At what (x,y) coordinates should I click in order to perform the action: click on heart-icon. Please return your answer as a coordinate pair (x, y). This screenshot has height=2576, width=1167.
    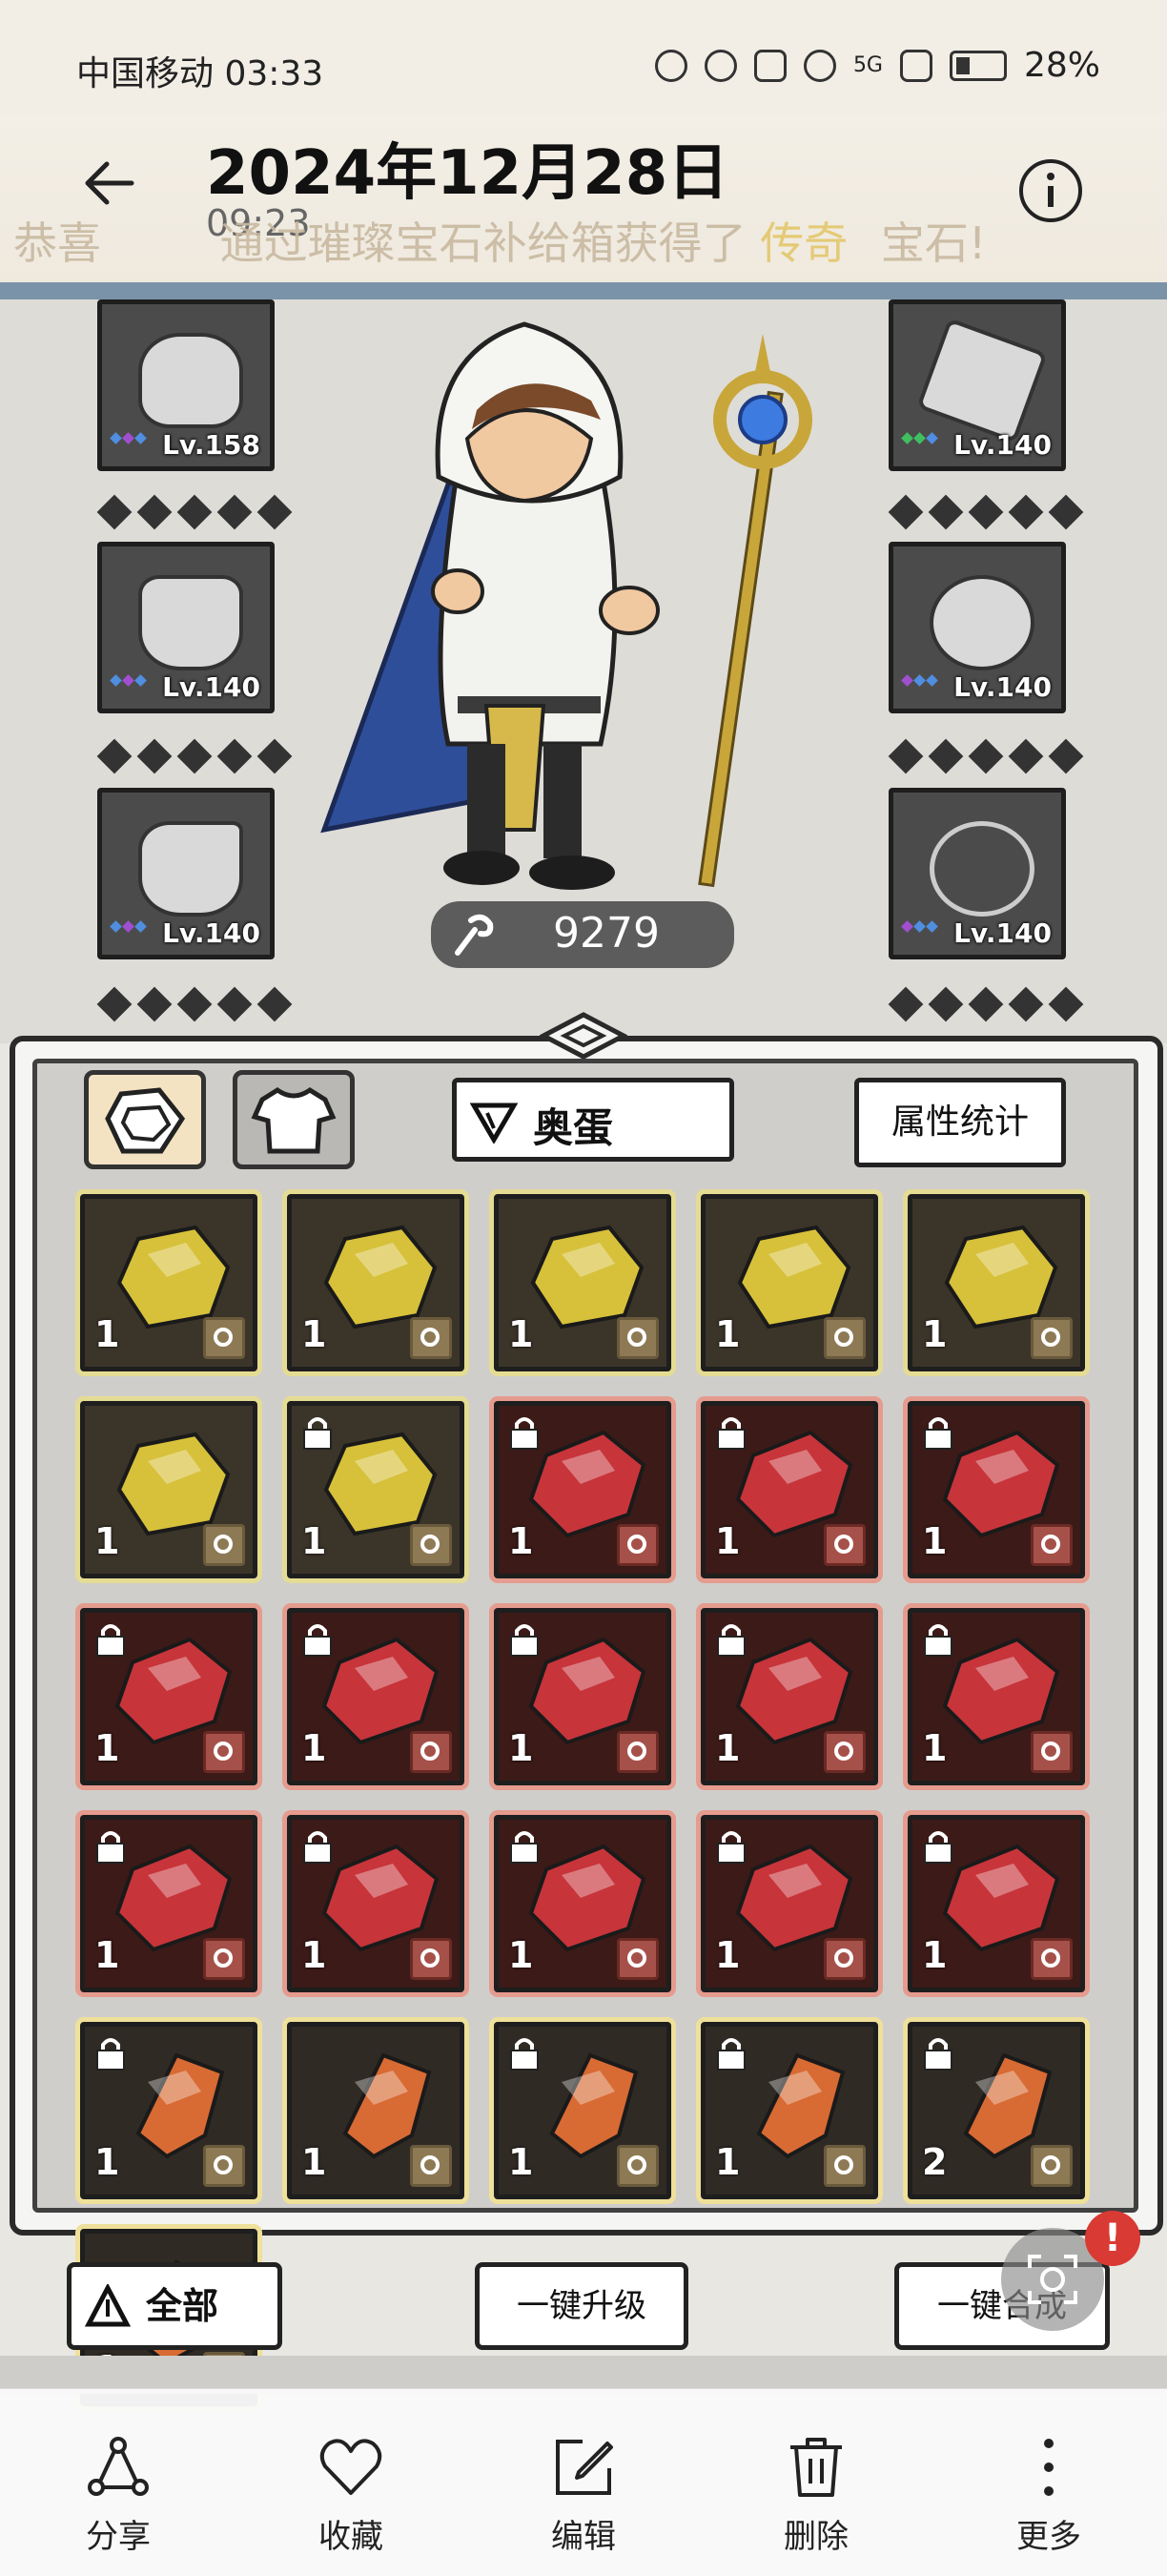
    Looking at the image, I should click on (350, 2467).